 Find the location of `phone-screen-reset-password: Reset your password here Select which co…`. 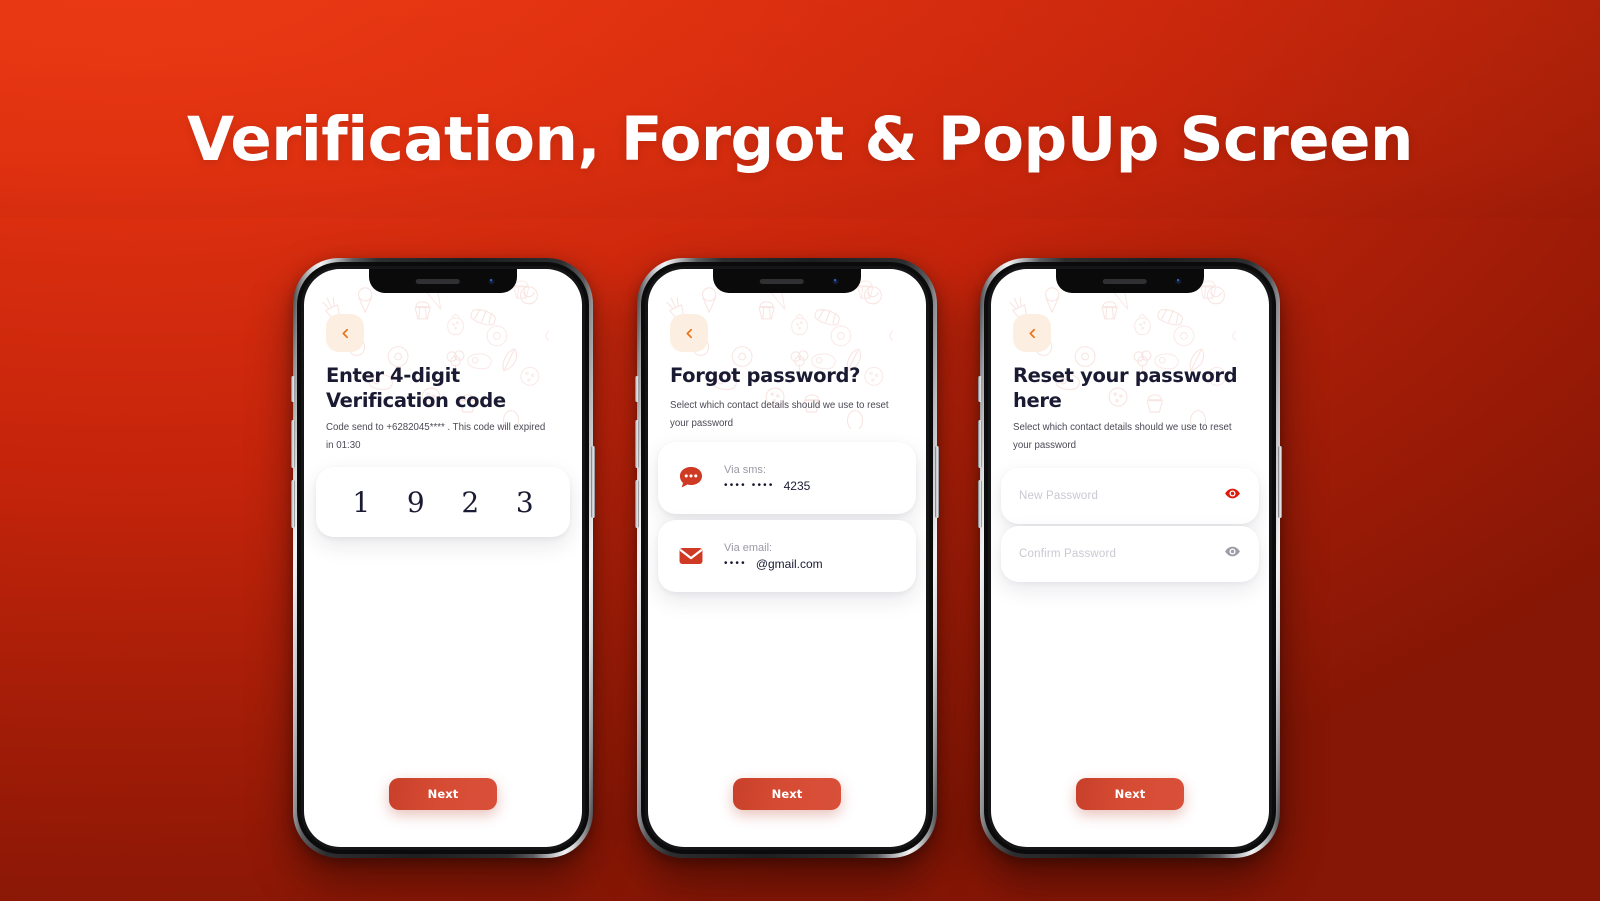

phone-screen-reset-password: Reset your password here Select which co… is located at coordinates (1130, 558).